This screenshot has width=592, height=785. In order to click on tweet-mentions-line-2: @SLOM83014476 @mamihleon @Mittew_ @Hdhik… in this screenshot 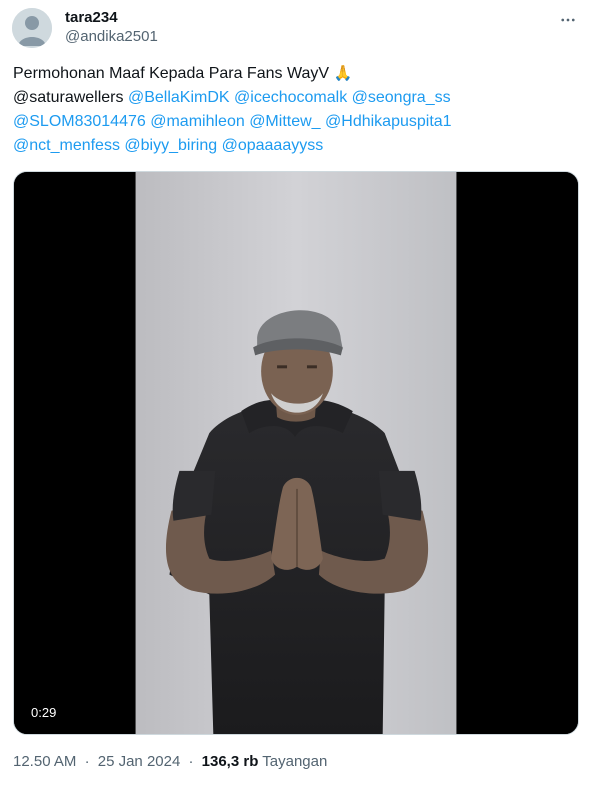, I will do `click(296, 122)`.